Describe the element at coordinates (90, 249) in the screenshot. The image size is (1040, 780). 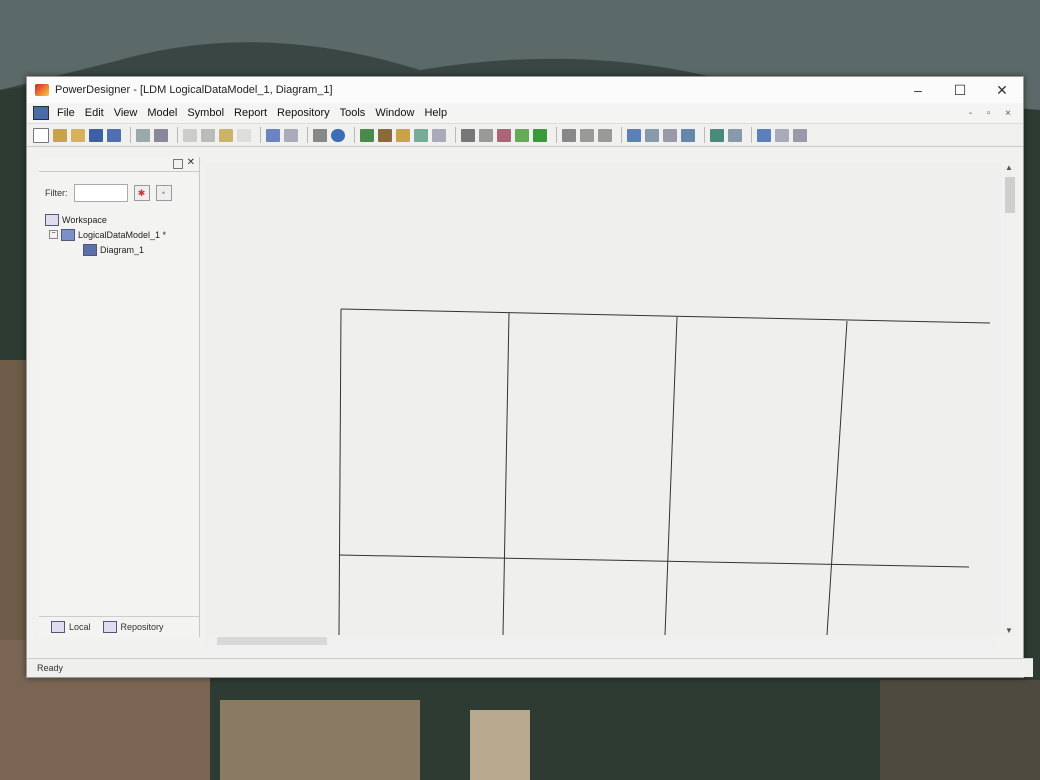
I see `diagram-icon` at that location.